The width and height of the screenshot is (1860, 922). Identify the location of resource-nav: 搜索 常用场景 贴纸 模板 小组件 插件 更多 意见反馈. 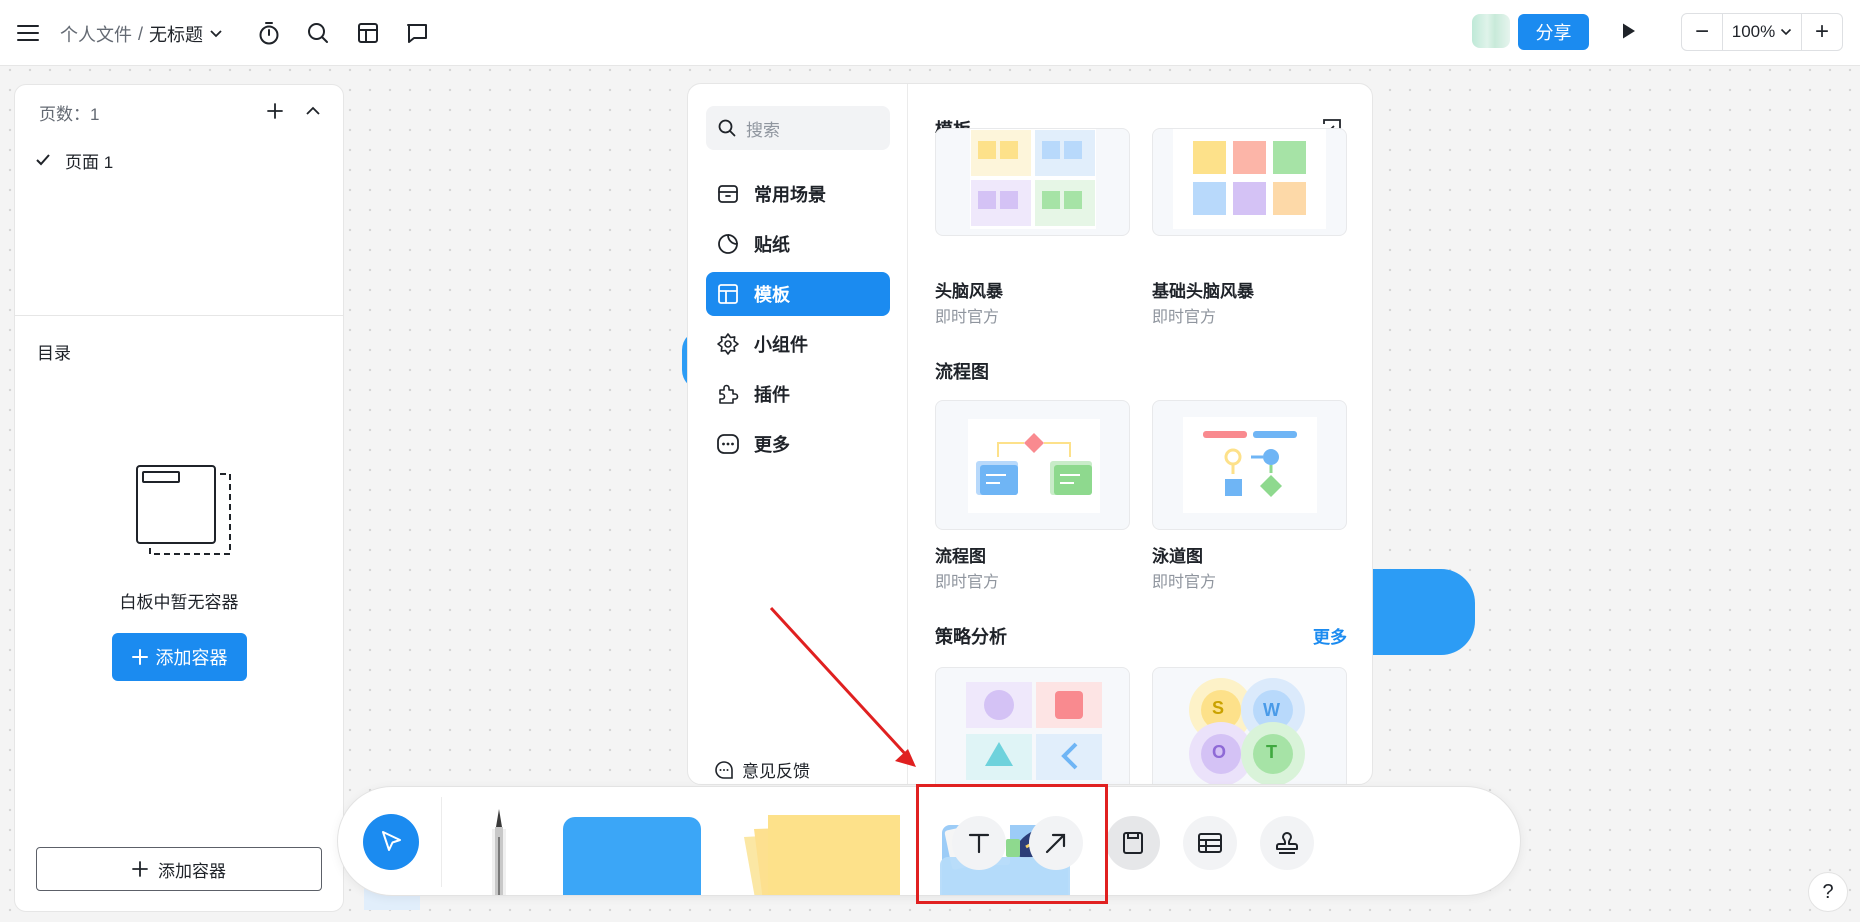
(798, 434).